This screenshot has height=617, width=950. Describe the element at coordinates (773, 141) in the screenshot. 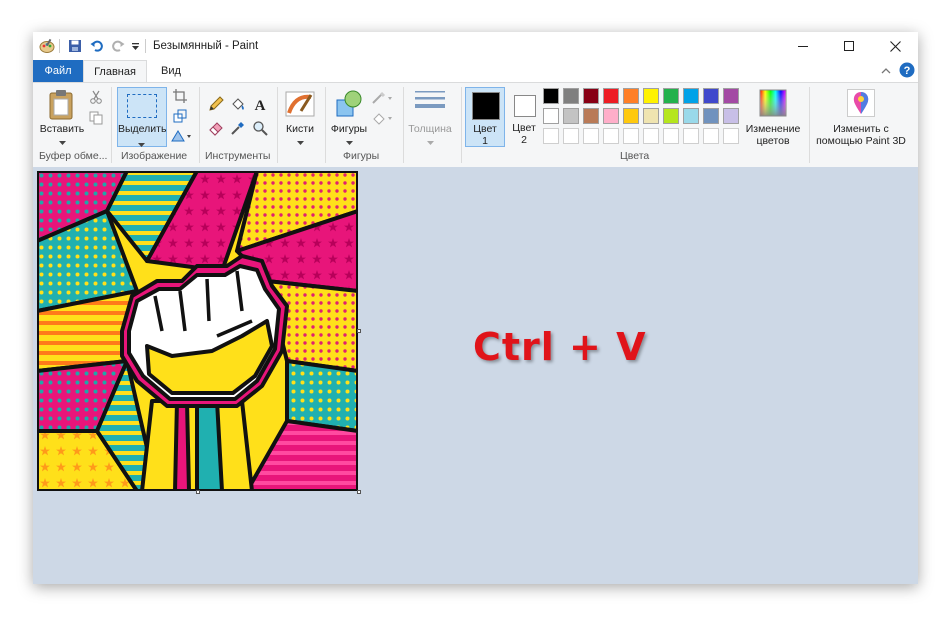

I see `edit-colors-label-2: цветов` at that location.